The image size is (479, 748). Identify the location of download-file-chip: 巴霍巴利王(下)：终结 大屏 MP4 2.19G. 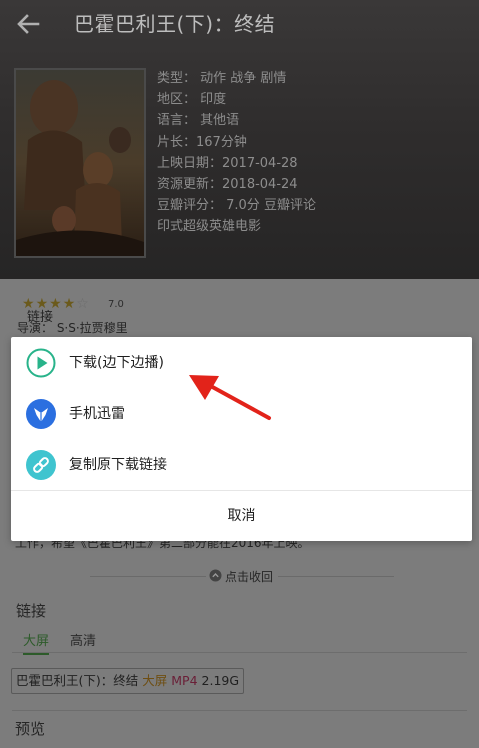
(128, 681).